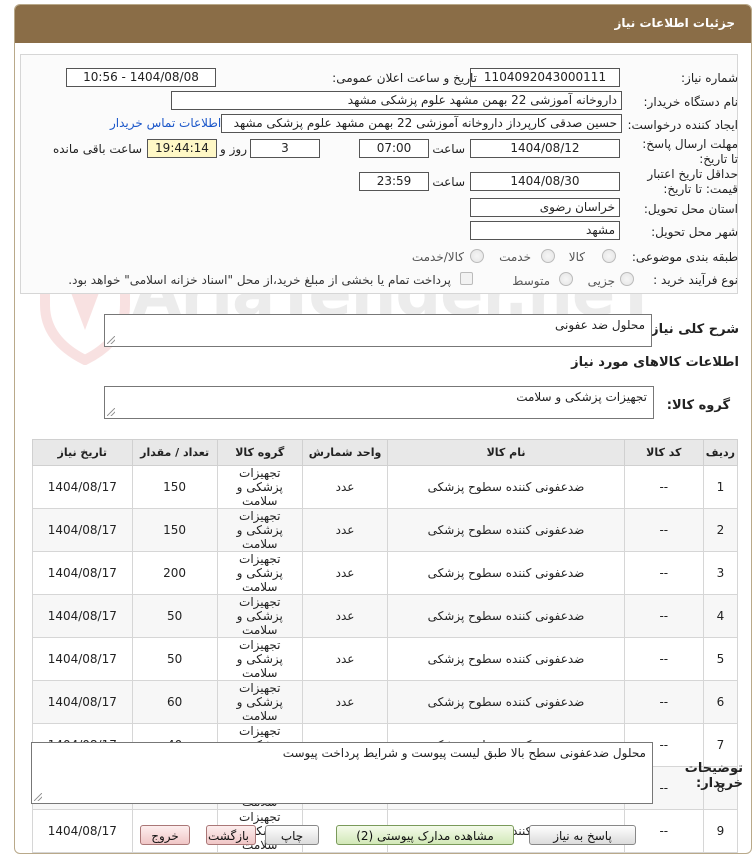 The height and width of the screenshot is (862, 755). I want to click on announce-date-field: 1404/08/08 - 10:56, so click(141, 77).